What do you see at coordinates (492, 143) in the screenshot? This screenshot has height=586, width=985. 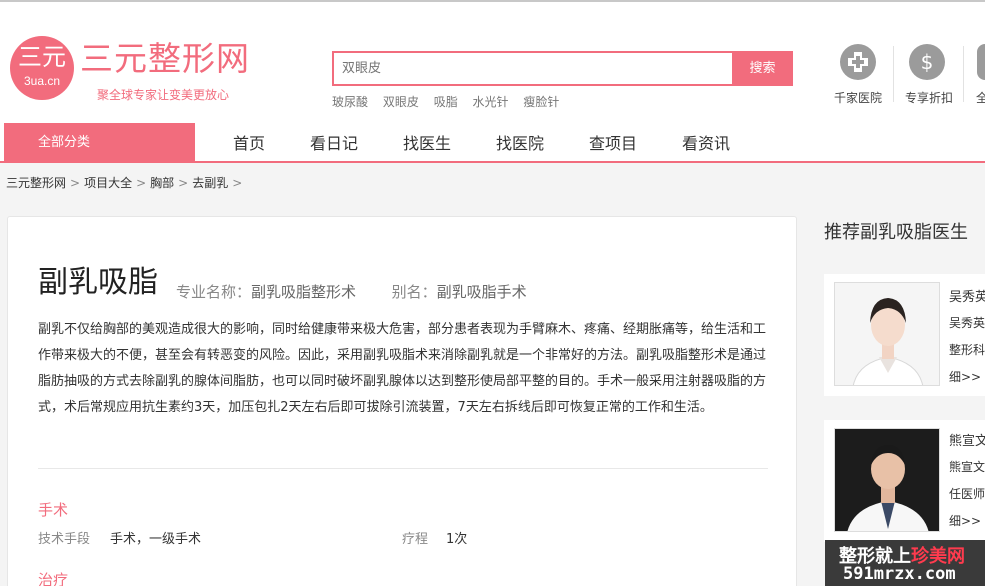 I see `main-nav: 全部分类 首页 看日记 找医生 找医院 查项目 看资讯` at bounding box center [492, 143].